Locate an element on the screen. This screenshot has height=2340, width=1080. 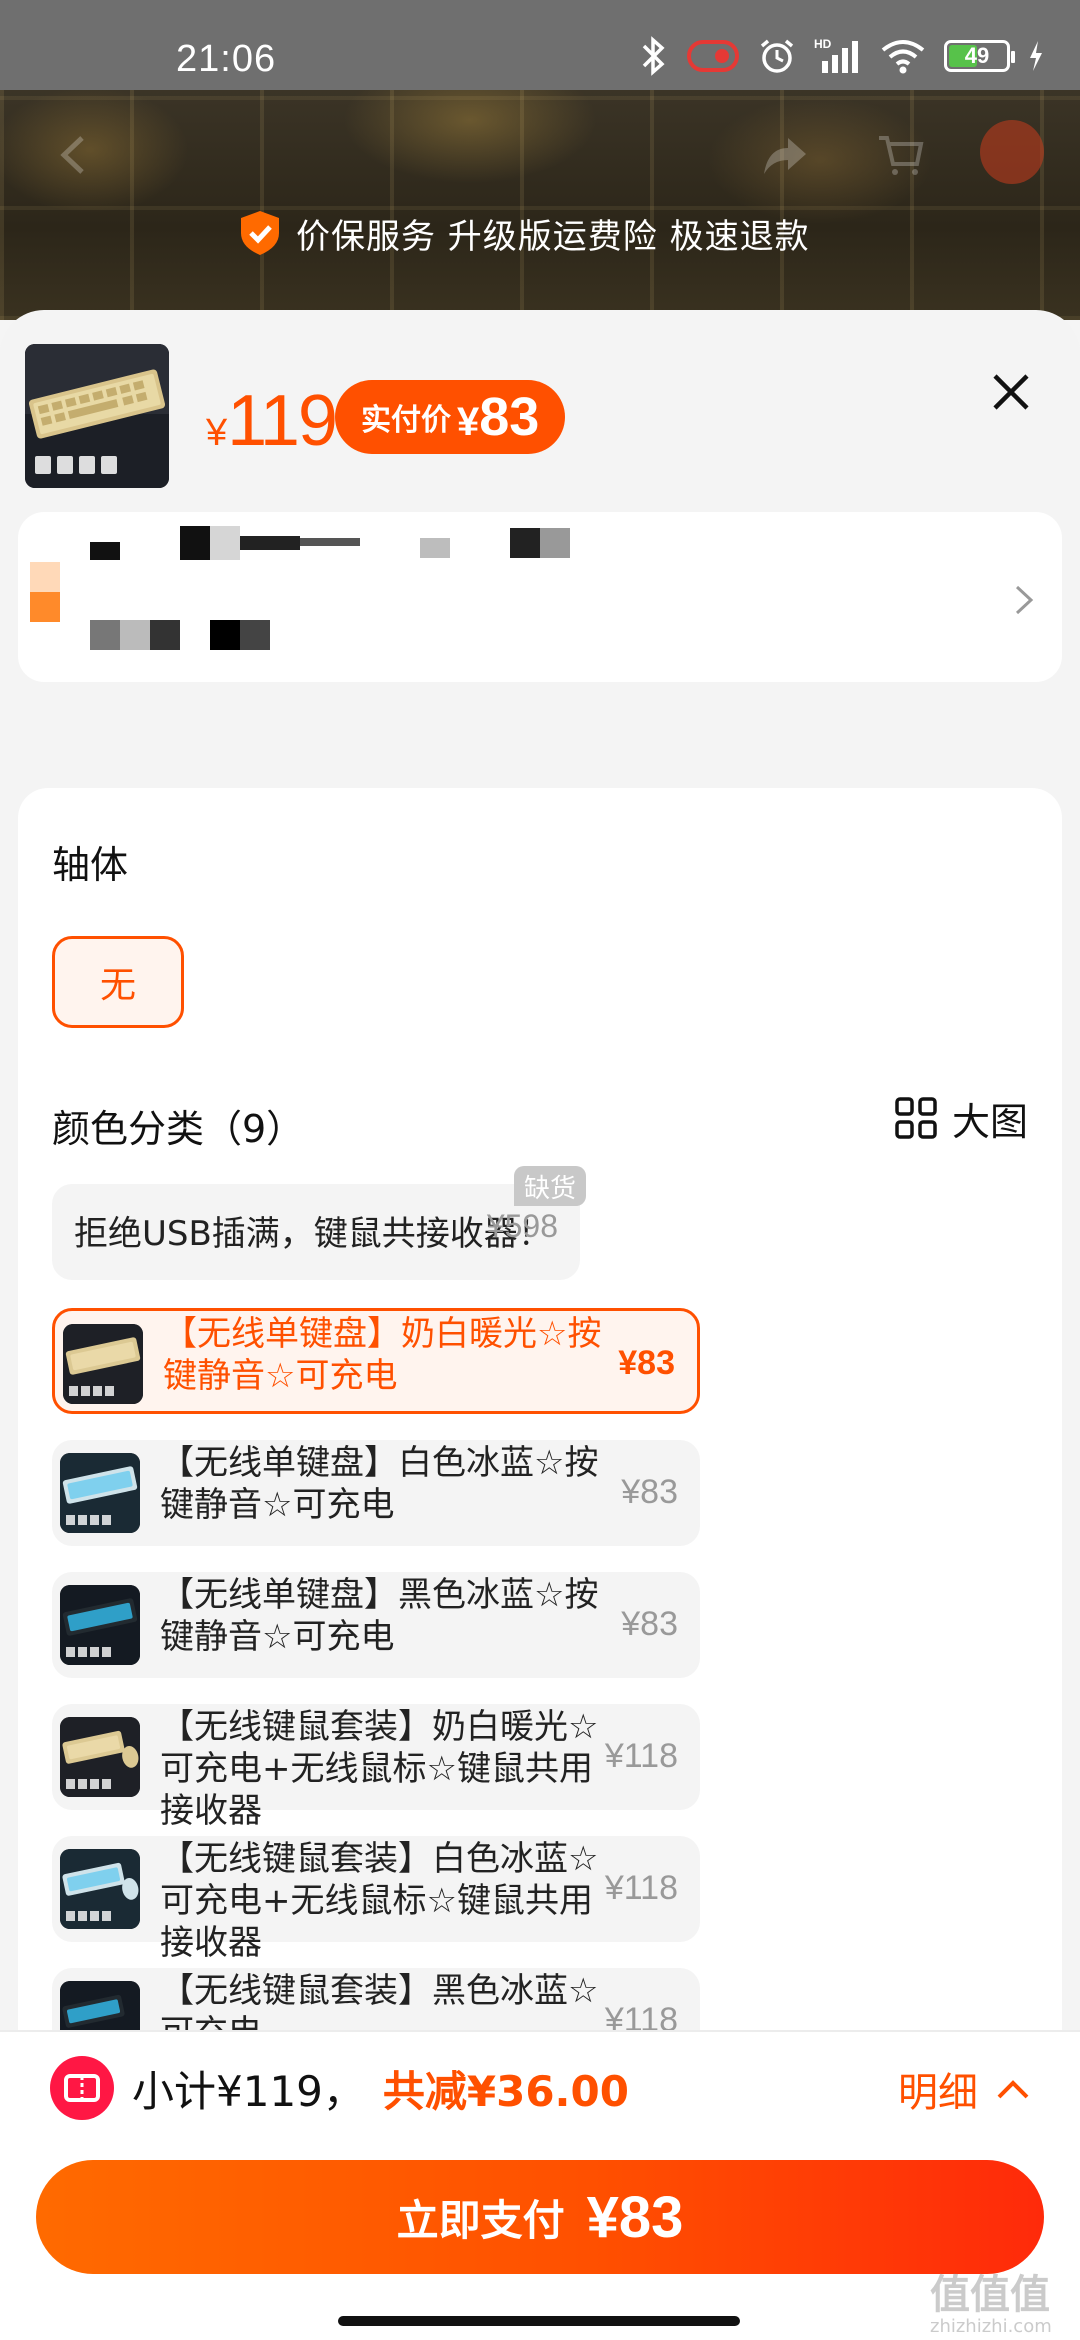
checkout-bar: 小计¥119， 共减¥36.00 明细 立即支付 ¥83 is located at coordinates (540, 2185).